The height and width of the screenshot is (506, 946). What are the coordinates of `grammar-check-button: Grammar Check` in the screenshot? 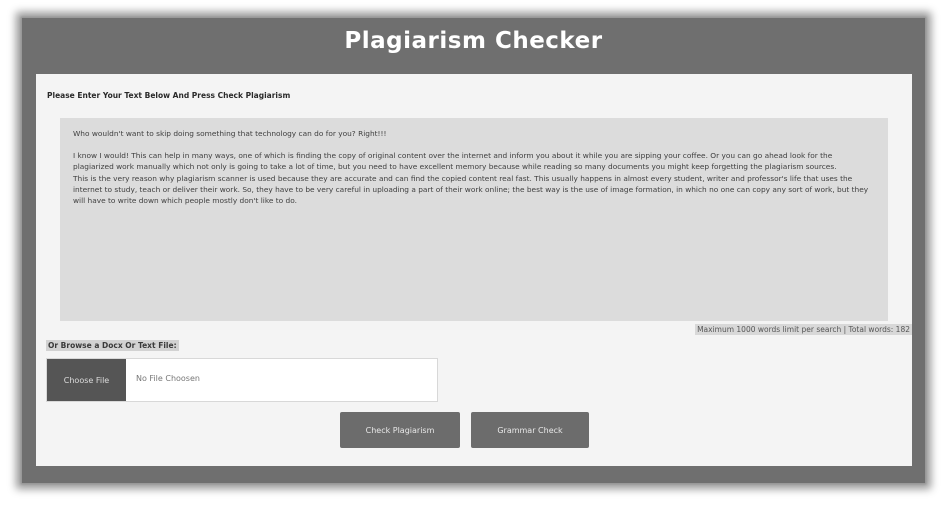 It's located at (530, 430).